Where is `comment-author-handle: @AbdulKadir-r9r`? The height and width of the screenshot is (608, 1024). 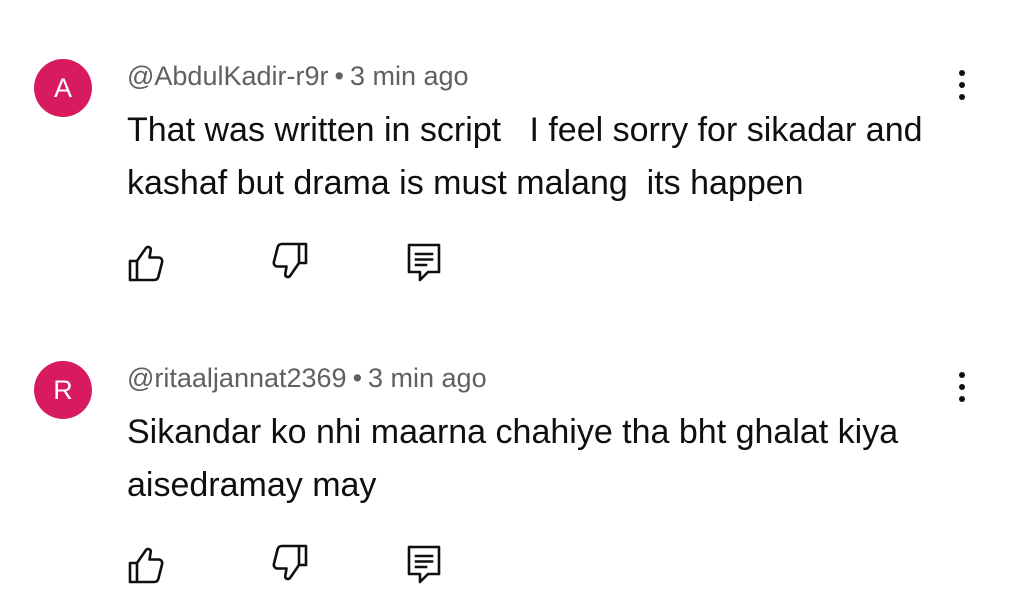
comment-author-handle: @AbdulKadir-r9r is located at coordinates (228, 76).